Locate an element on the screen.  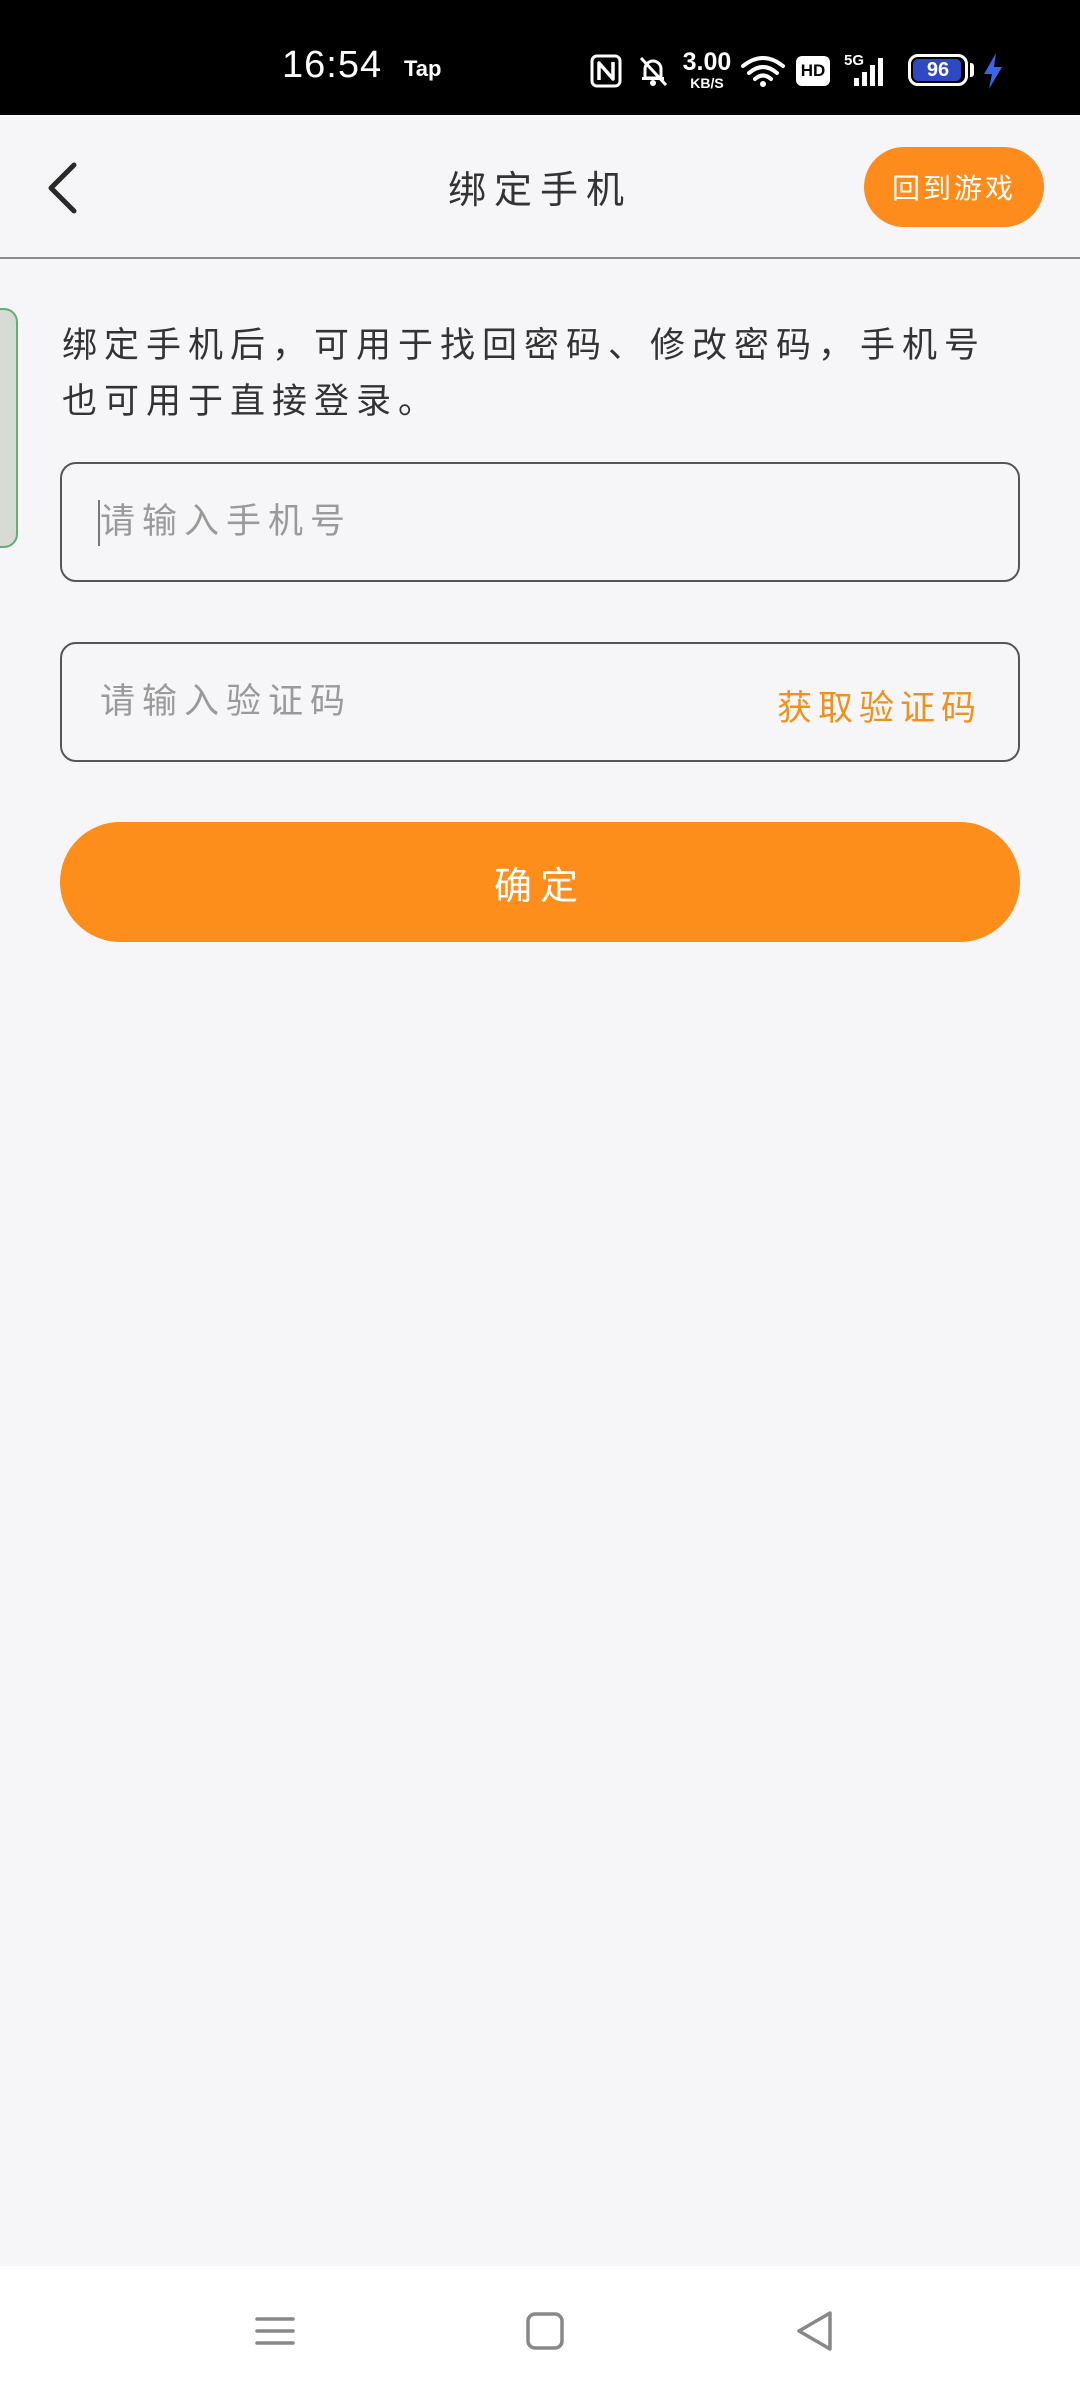
net-speed-value: 3.00 is located at coordinates (707, 62).